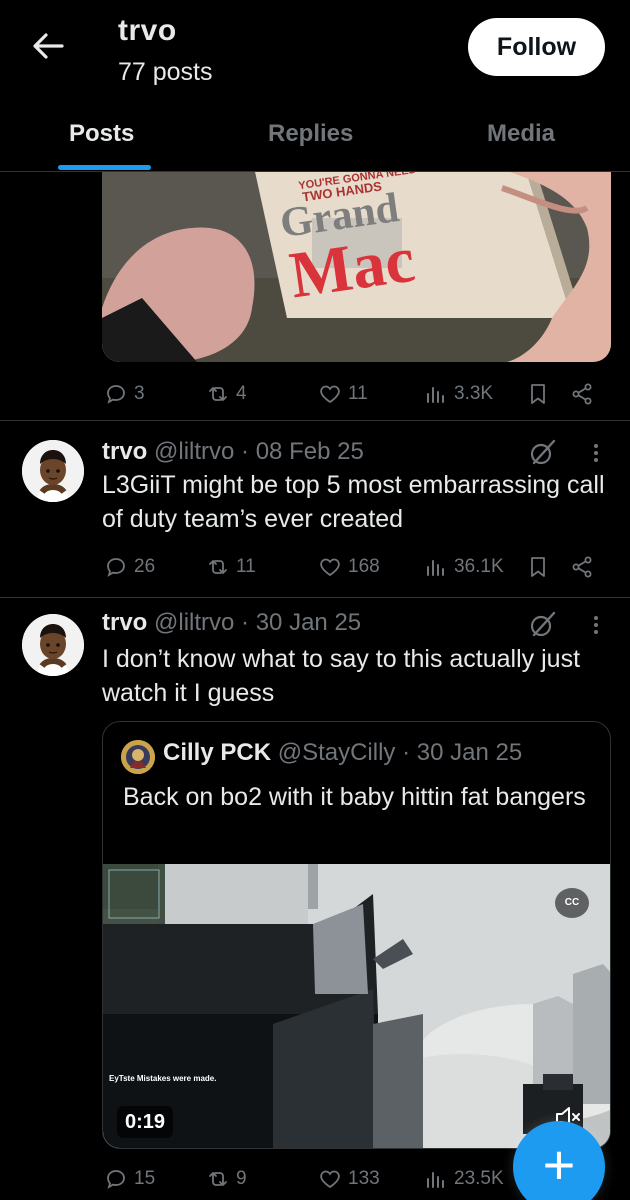 The height and width of the screenshot is (1200, 630). What do you see at coordinates (145, 1122) in the screenshot?
I see `video-duration: 0:19` at bounding box center [145, 1122].